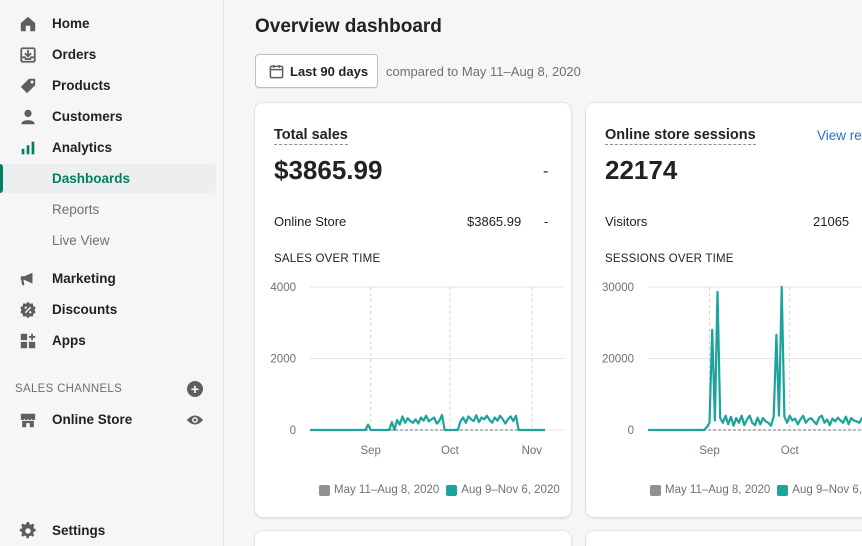 This screenshot has height=546, width=862. Describe the element at coordinates (618, 288) in the screenshot. I see `y-tick-label: 30000` at that location.